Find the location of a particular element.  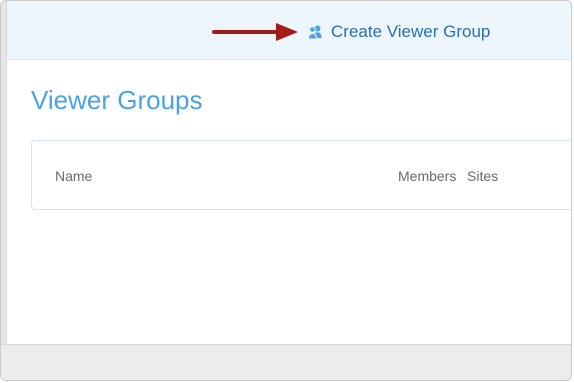

users-icon is located at coordinates (314, 32).